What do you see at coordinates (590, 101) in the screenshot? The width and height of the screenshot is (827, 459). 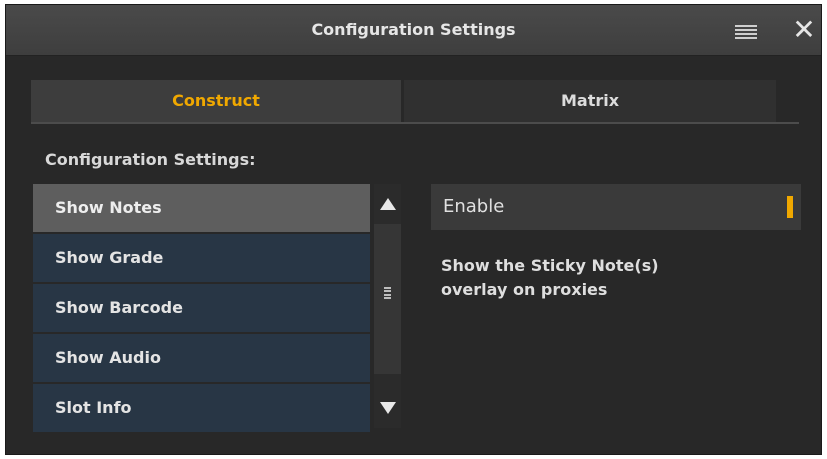 I see `tab-matrix: Matrix` at bounding box center [590, 101].